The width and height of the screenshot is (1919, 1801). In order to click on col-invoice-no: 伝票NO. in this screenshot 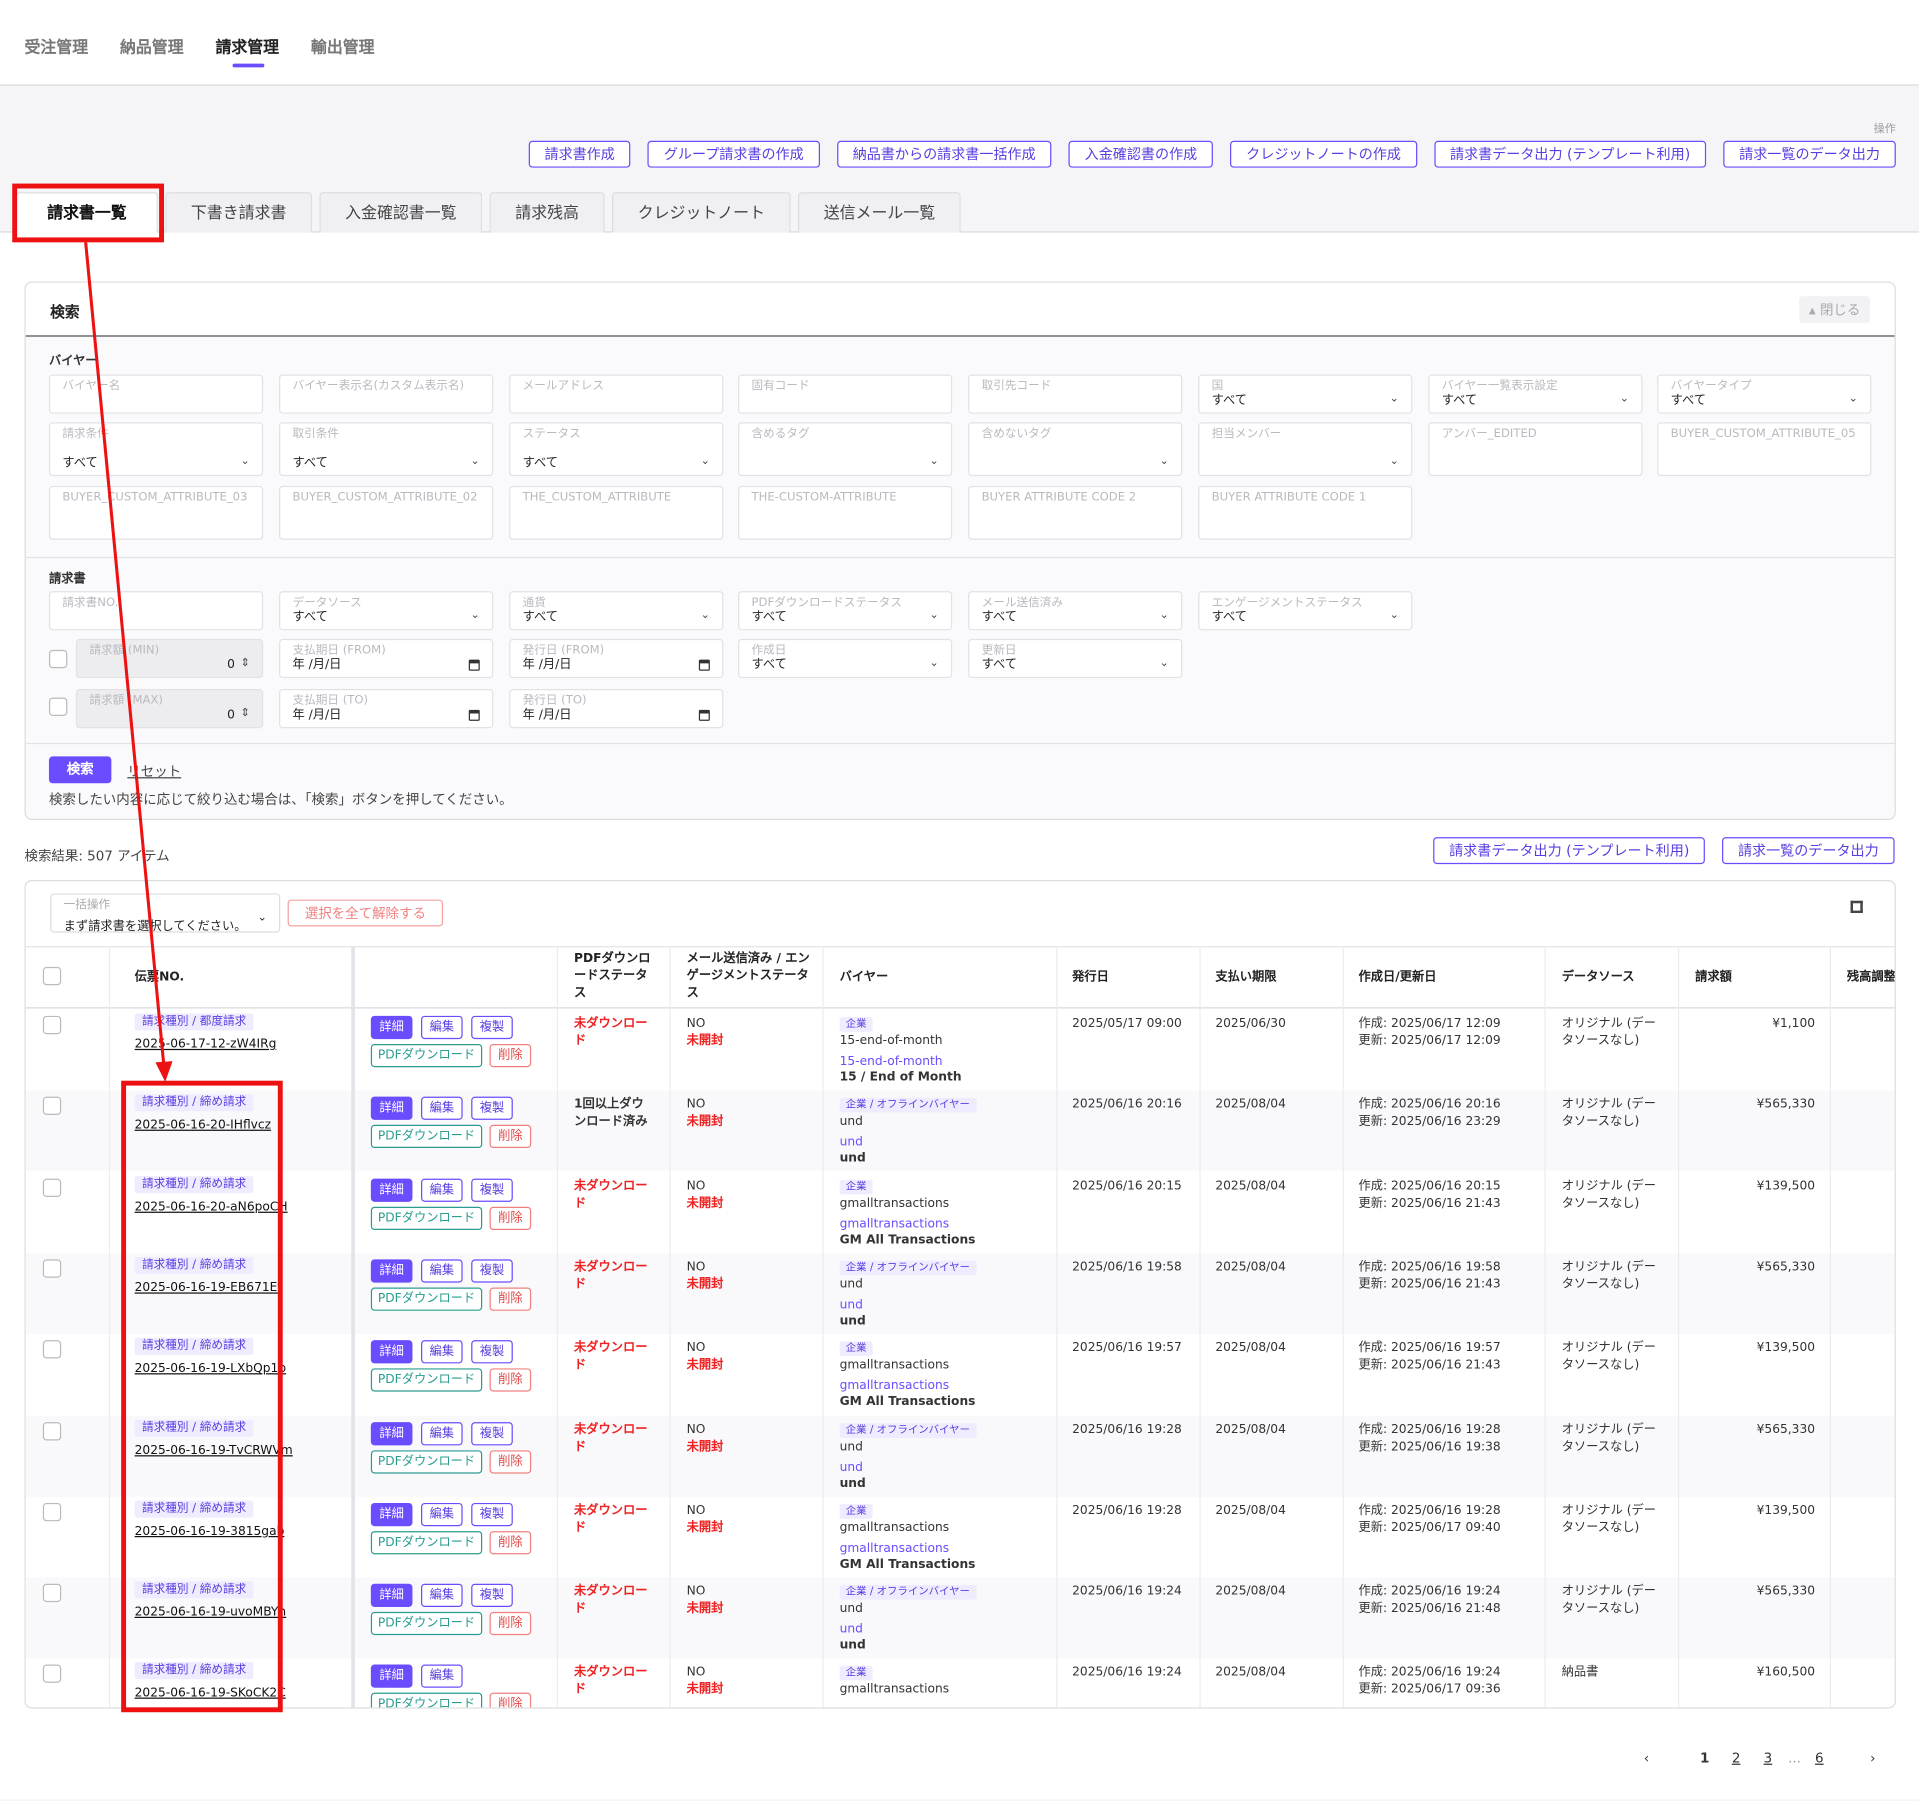, I will do `click(160, 977)`.